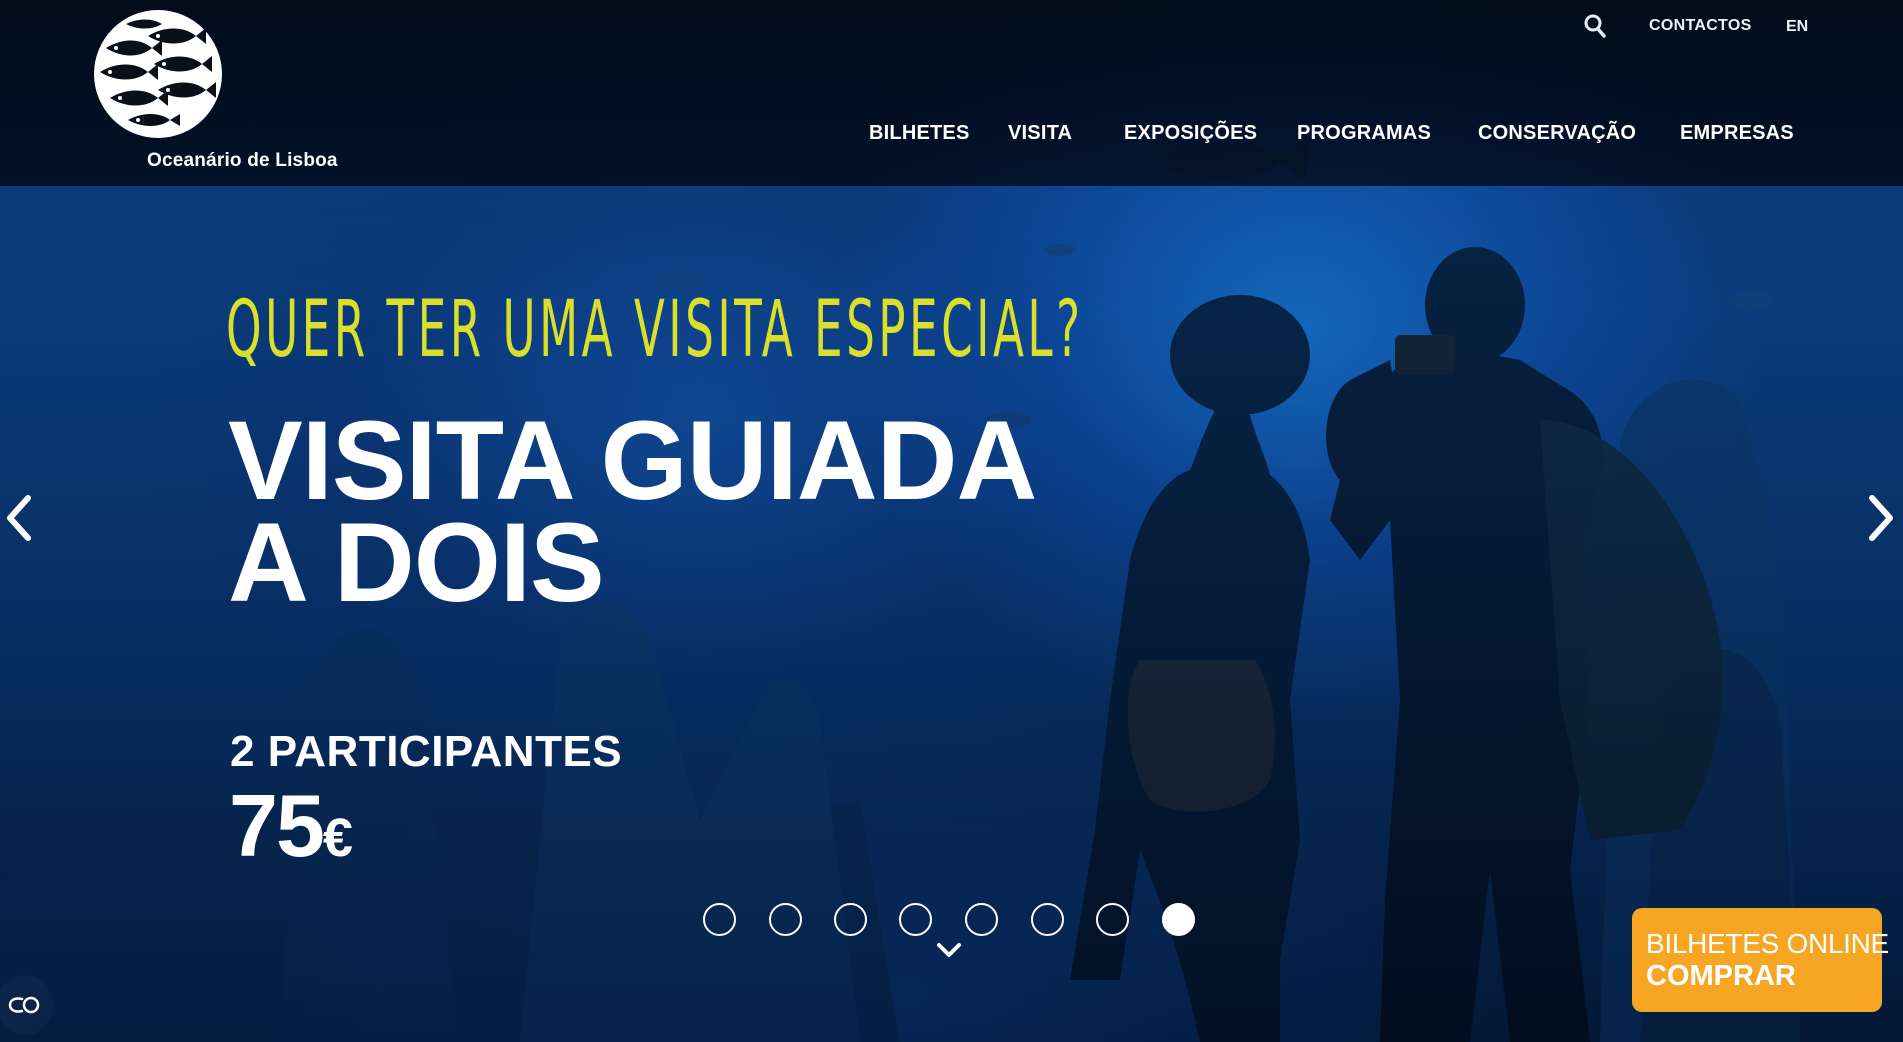 The height and width of the screenshot is (1042, 1903). What do you see at coordinates (1737, 133) in the screenshot?
I see `nav-item-empresas: EMPRESAS` at bounding box center [1737, 133].